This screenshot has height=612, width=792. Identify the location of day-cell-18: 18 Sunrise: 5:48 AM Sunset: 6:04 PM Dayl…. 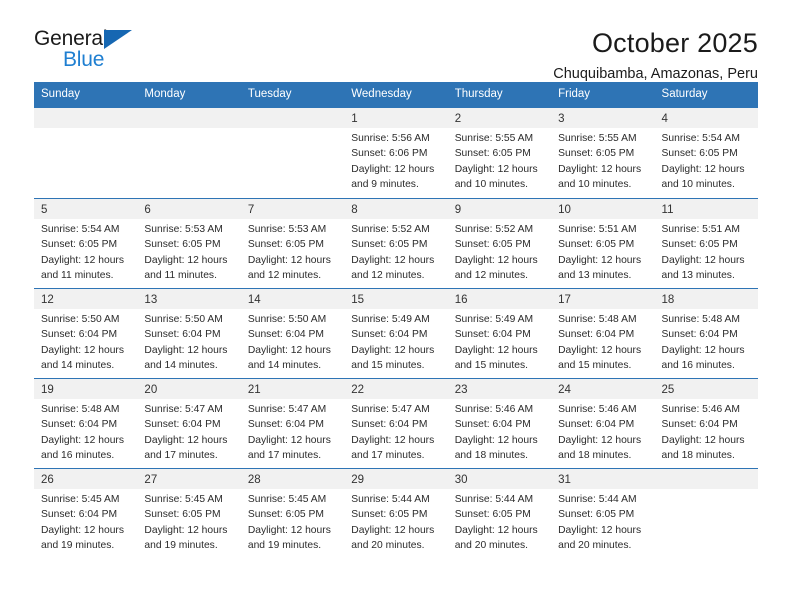
(706, 333).